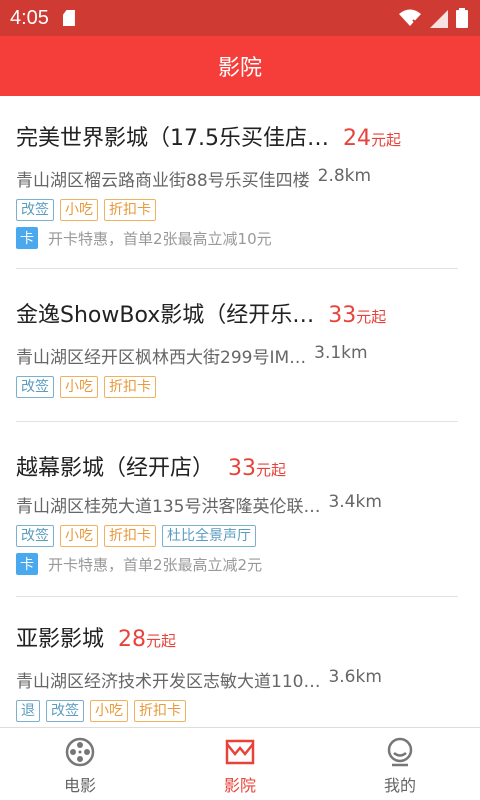 The width and height of the screenshot is (480, 800). What do you see at coordinates (357, 138) in the screenshot?
I see `price-value: 24` at bounding box center [357, 138].